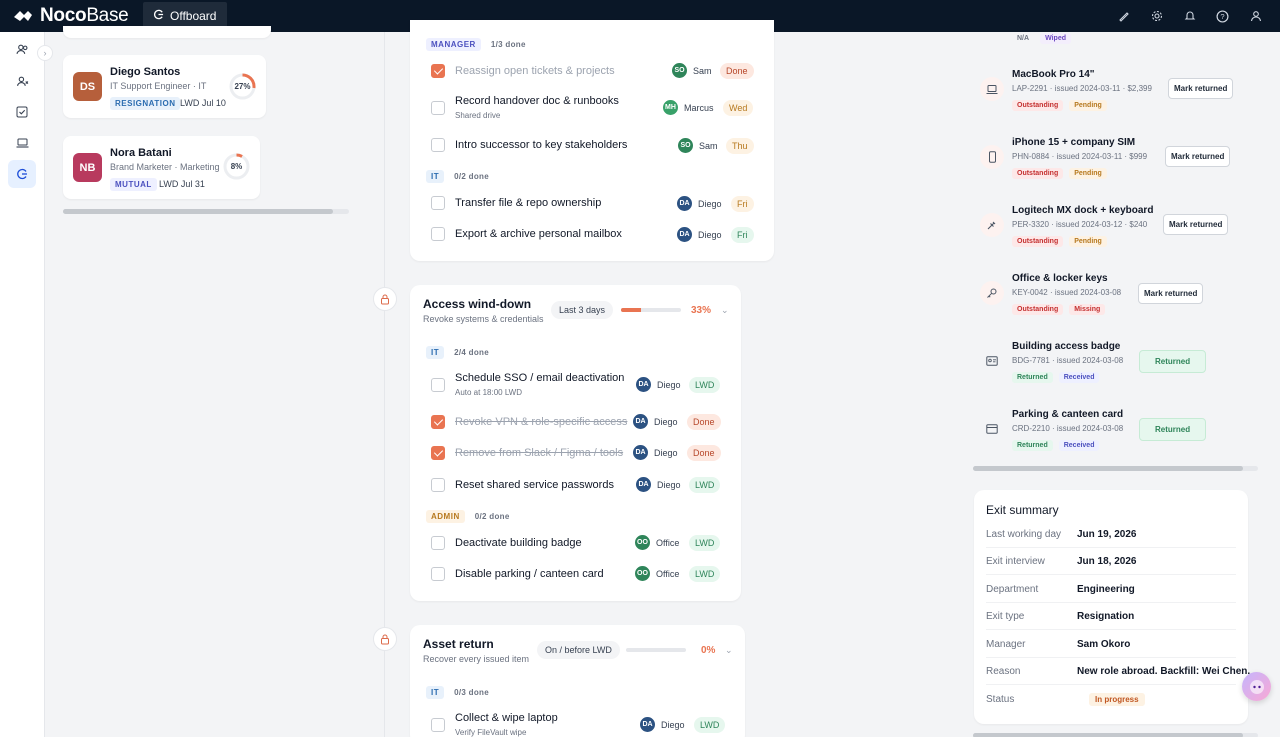 The width and height of the screenshot is (1280, 737). I want to click on status-badge: Outstanding, so click(1038, 309).